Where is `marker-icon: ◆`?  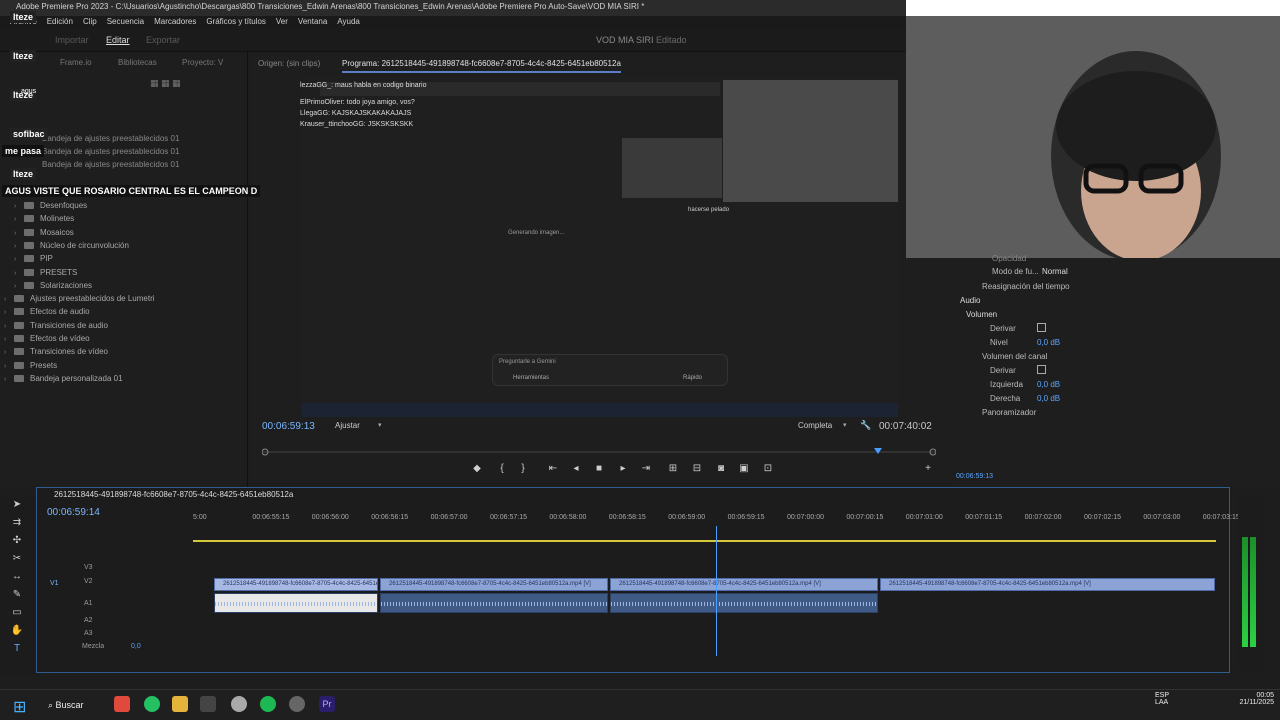 marker-icon: ◆ is located at coordinates (477, 469).